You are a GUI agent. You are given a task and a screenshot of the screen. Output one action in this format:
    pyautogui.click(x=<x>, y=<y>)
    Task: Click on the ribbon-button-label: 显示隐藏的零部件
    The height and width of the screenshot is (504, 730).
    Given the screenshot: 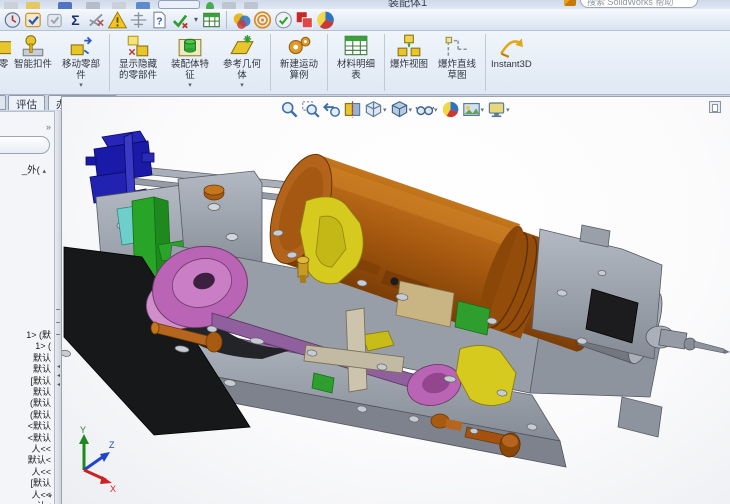 What is the action you would take?
    pyautogui.click(x=138, y=70)
    